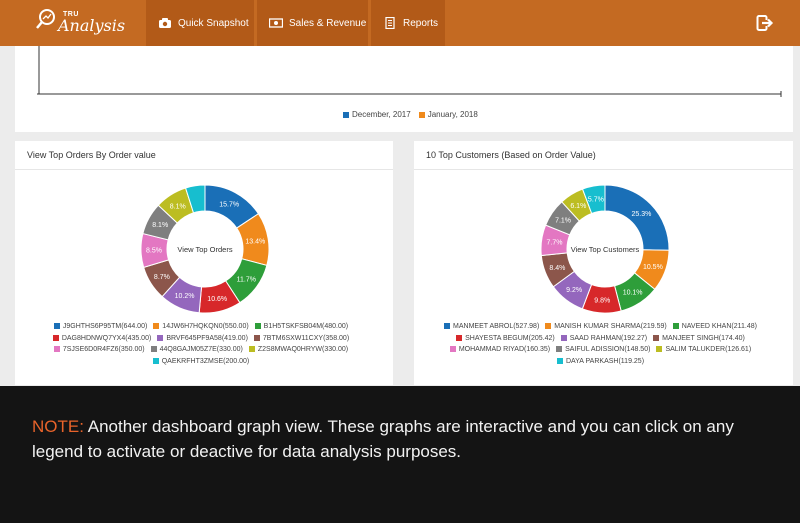 This screenshot has width=800, height=523. I want to click on slice-percent-label: 10.5%, so click(653, 267).